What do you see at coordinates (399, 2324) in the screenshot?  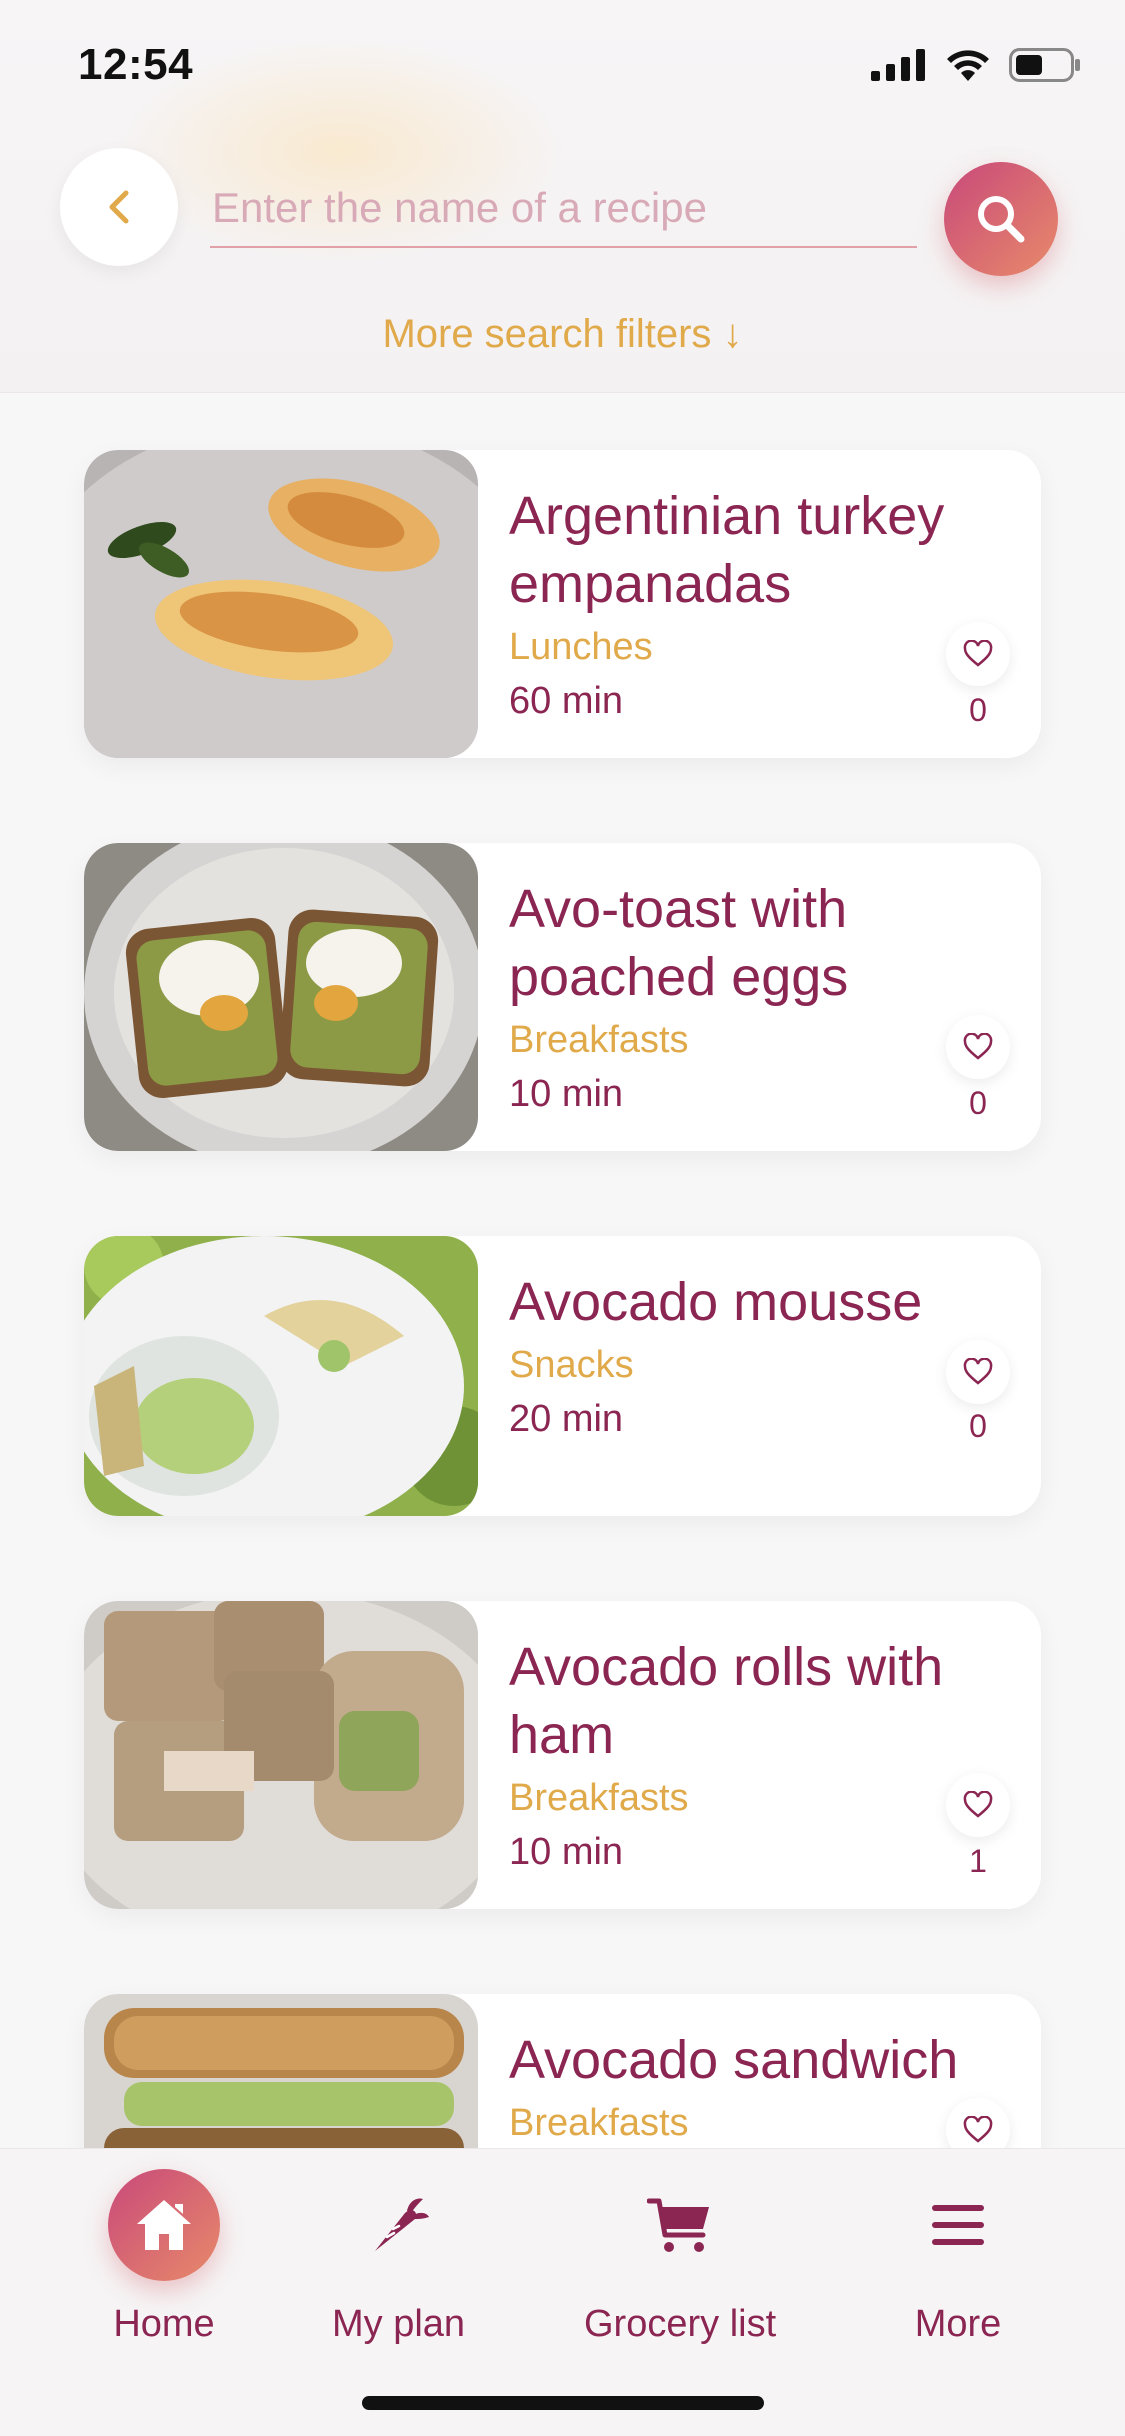 I see `tab-my-plan-label: My plan` at bounding box center [399, 2324].